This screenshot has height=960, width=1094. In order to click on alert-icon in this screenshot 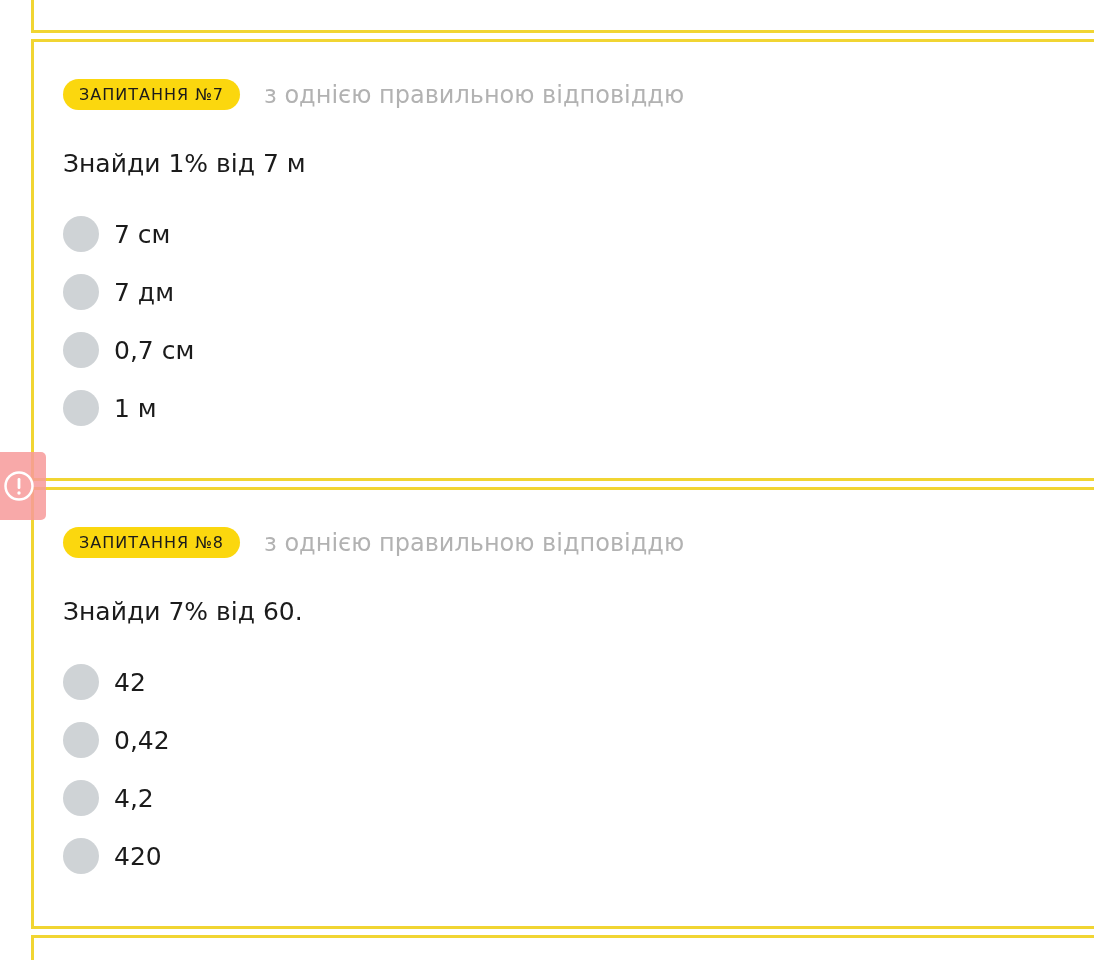, I will do `click(19, 486)`.